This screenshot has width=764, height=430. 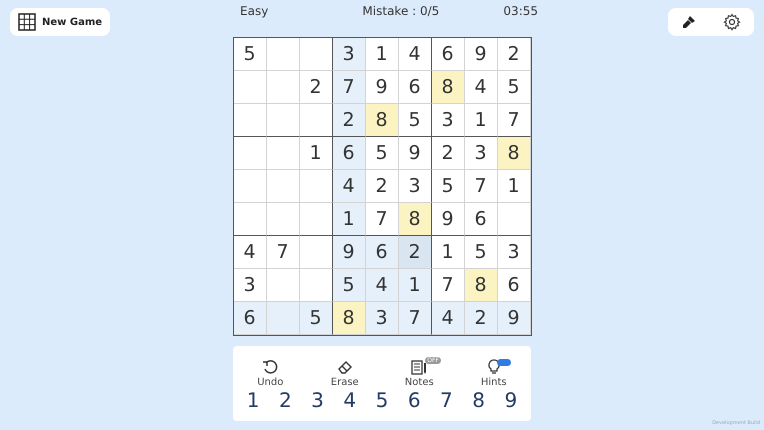 I want to click on undo-icon, so click(x=270, y=367).